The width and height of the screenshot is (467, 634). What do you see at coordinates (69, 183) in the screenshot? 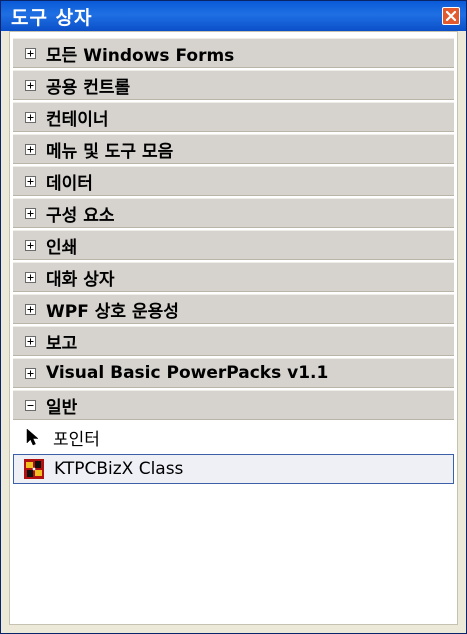
I see `group-label: 데이터` at bounding box center [69, 183].